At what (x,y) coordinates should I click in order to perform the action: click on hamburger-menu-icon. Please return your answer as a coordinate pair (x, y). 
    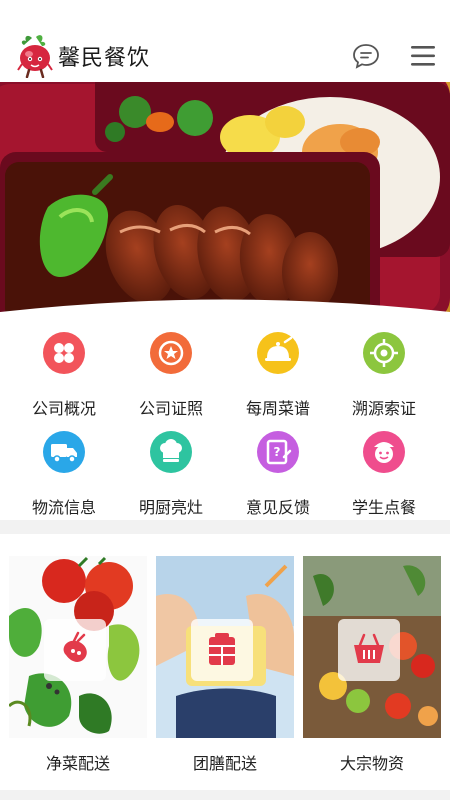
    Looking at the image, I should click on (423, 56).